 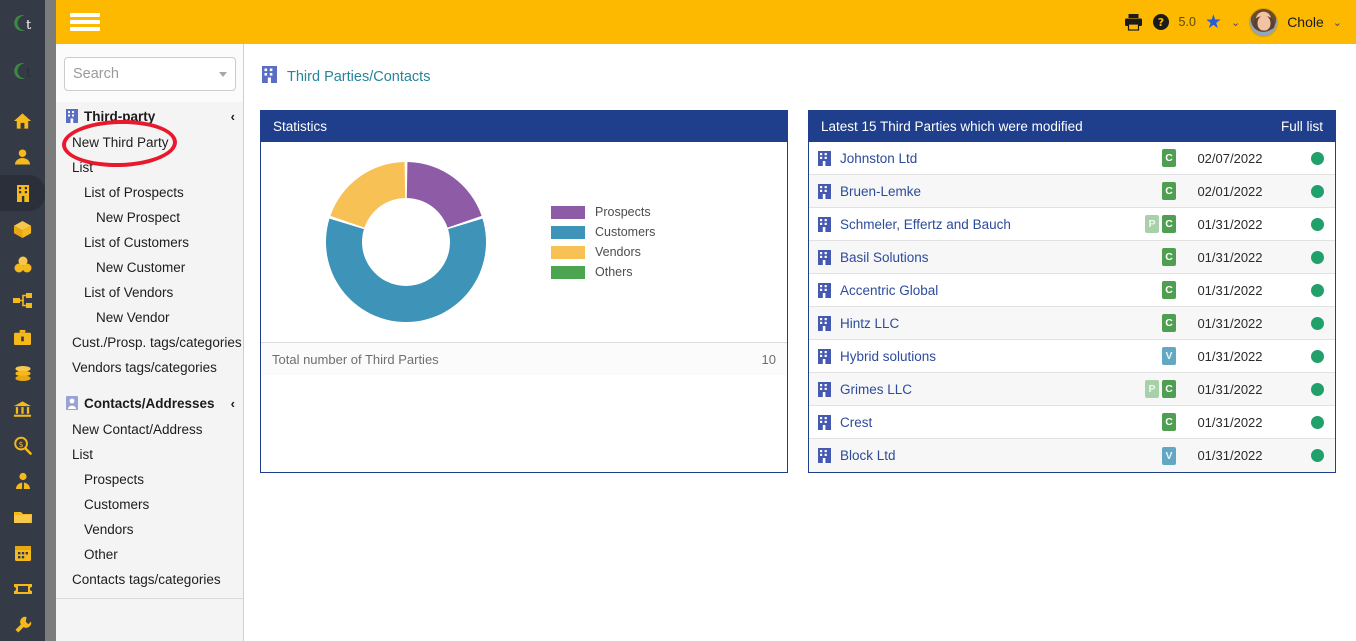 What do you see at coordinates (22, 157) in the screenshot?
I see `user-icon` at bounding box center [22, 157].